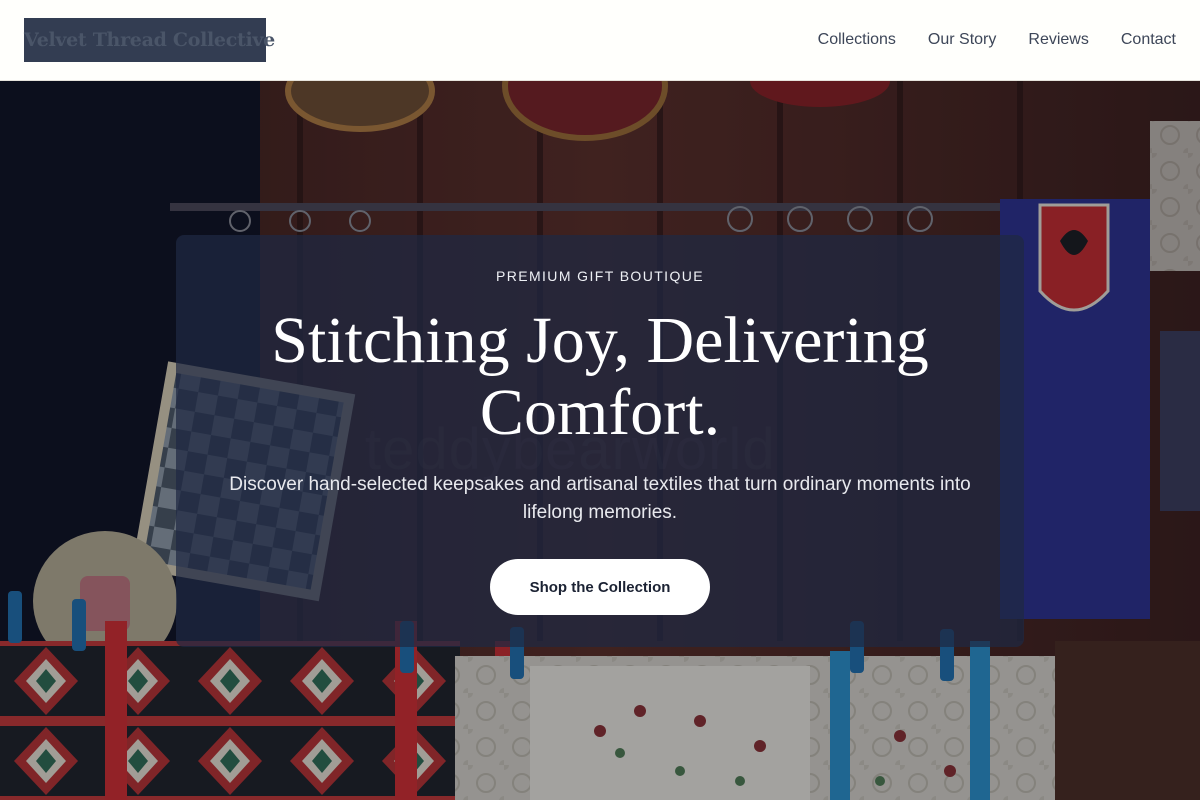  Describe the element at coordinates (149, 40) in the screenshot. I see `logo: Velvet Thread Collective` at that location.